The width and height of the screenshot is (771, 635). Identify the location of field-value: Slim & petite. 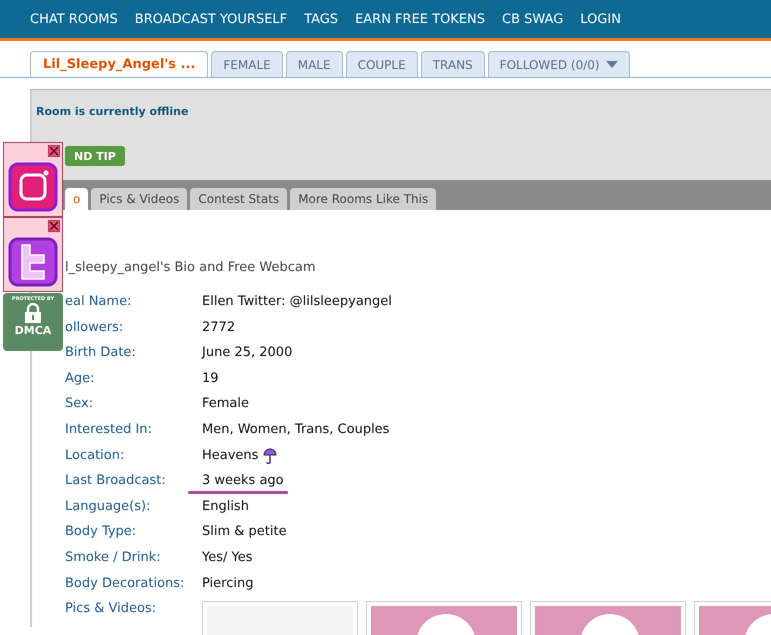
(244, 532).